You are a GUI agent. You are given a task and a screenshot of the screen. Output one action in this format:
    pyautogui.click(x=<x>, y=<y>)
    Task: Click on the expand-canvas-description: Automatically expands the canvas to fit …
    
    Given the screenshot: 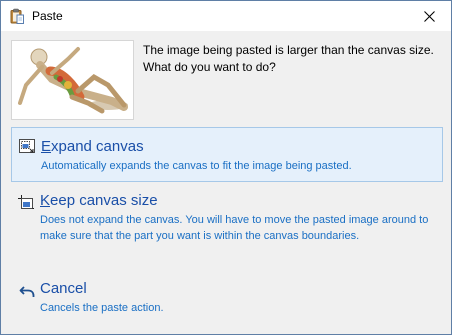 What is the action you would take?
    pyautogui.click(x=196, y=166)
    